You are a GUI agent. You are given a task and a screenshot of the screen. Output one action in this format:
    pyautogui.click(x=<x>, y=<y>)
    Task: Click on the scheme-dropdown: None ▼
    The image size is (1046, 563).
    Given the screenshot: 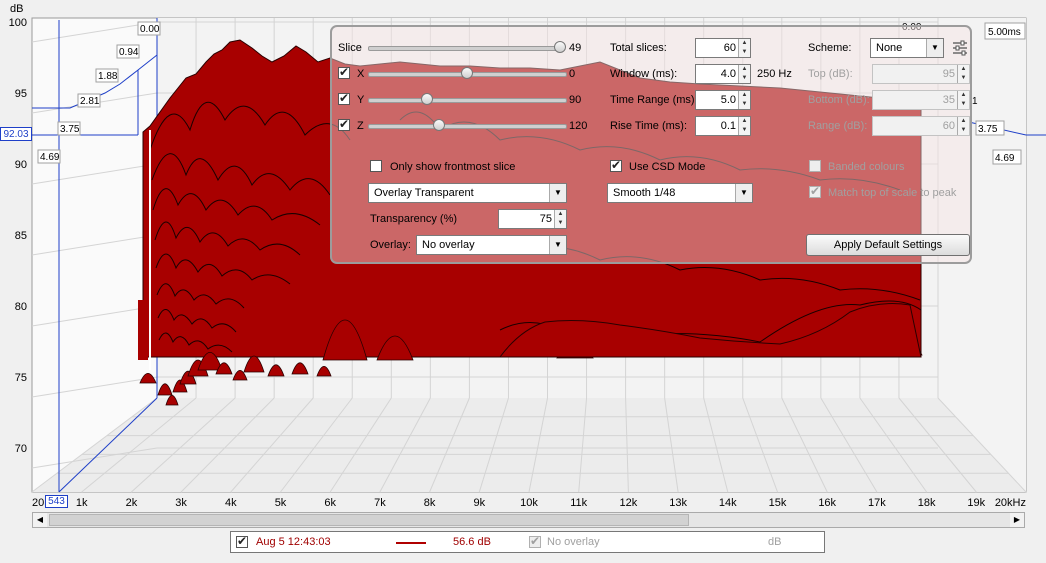 What is the action you would take?
    pyautogui.click(x=907, y=48)
    